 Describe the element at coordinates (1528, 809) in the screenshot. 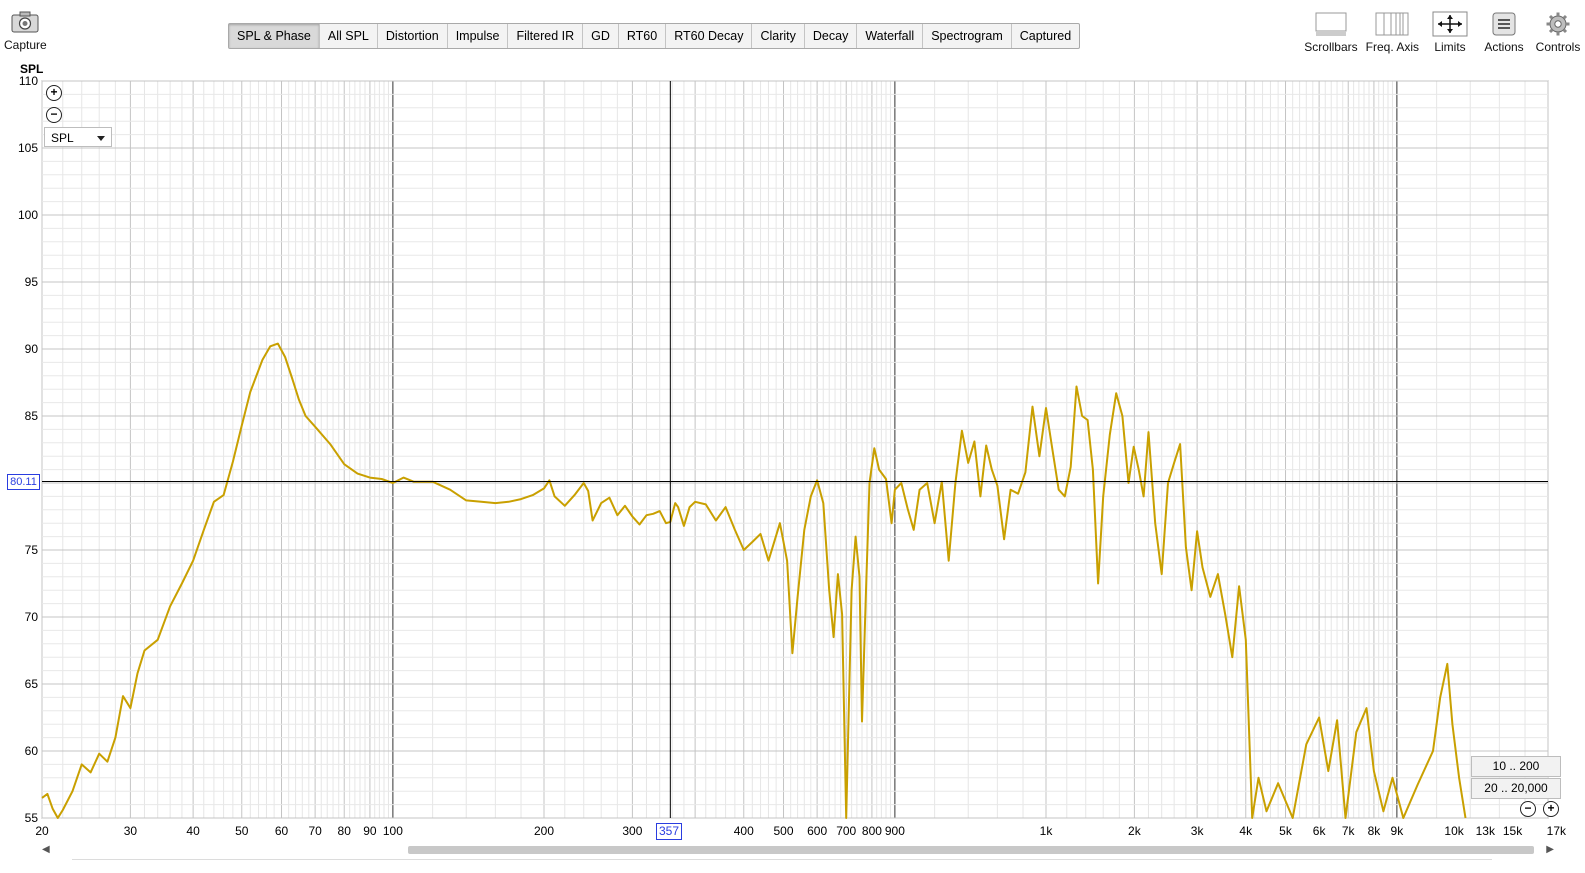

I see `zoom-out-x-button: −` at that location.